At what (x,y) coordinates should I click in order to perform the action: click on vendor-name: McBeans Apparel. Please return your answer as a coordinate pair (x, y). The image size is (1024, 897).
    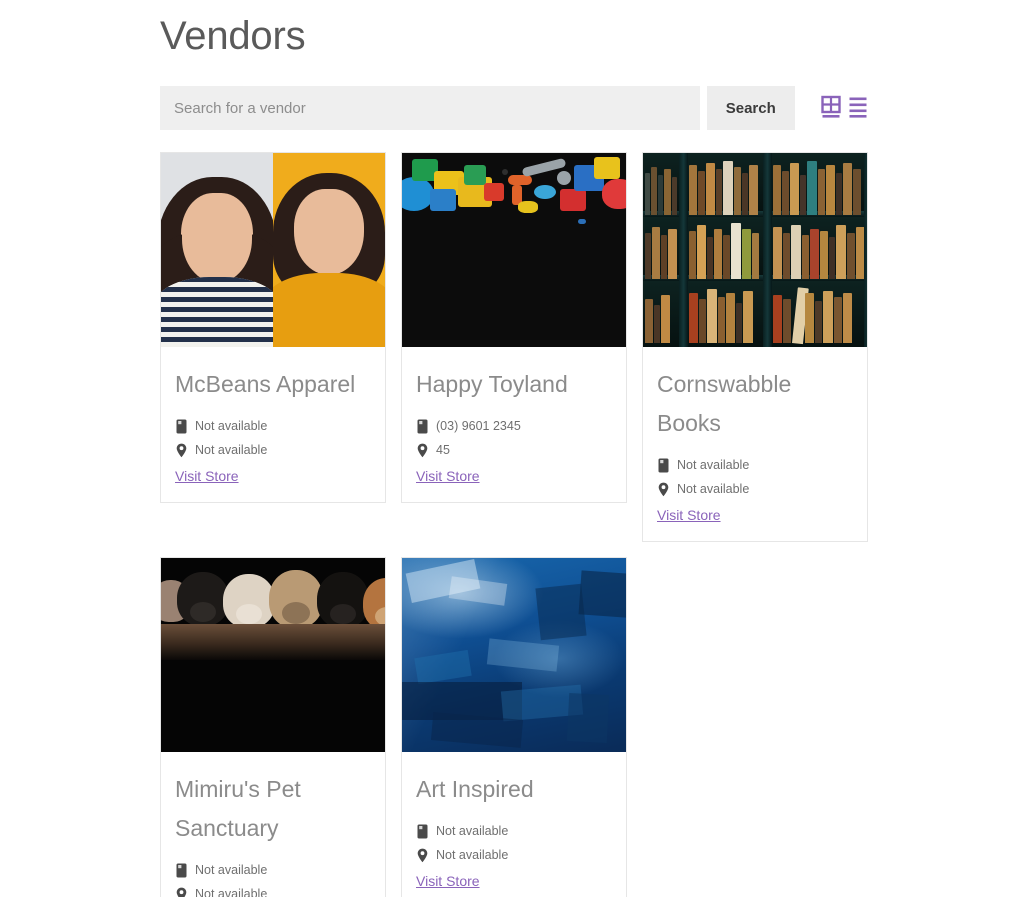
    Looking at the image, I should click on (265, 384).